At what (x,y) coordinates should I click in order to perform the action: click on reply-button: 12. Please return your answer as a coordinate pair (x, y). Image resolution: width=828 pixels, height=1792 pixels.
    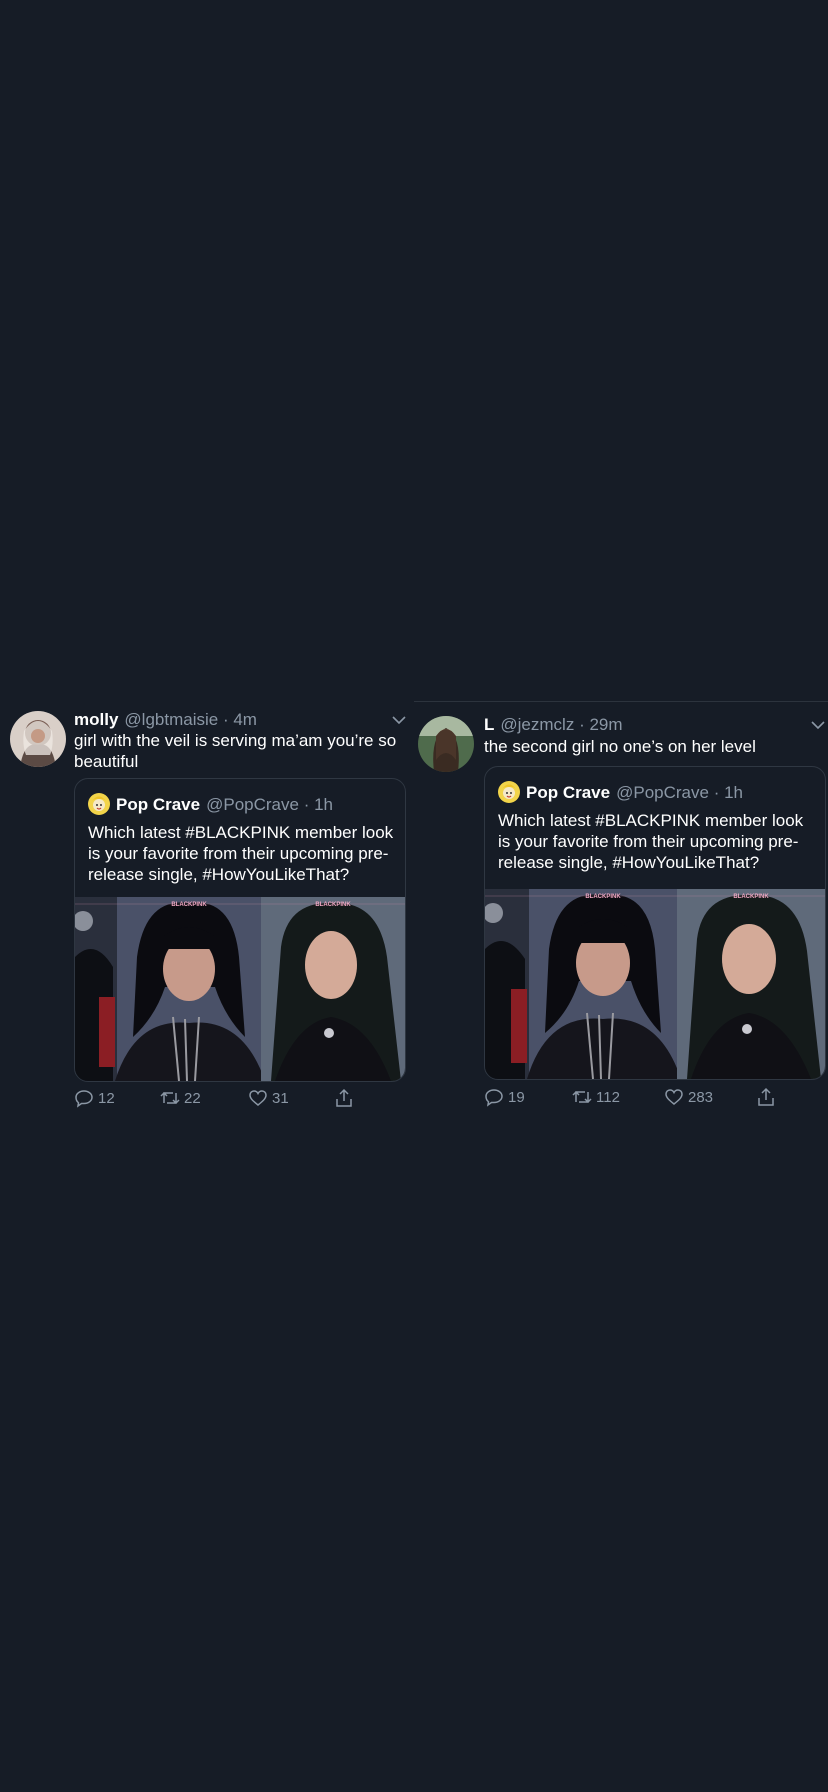
    Looking at the image, I should click on (94, 1098).